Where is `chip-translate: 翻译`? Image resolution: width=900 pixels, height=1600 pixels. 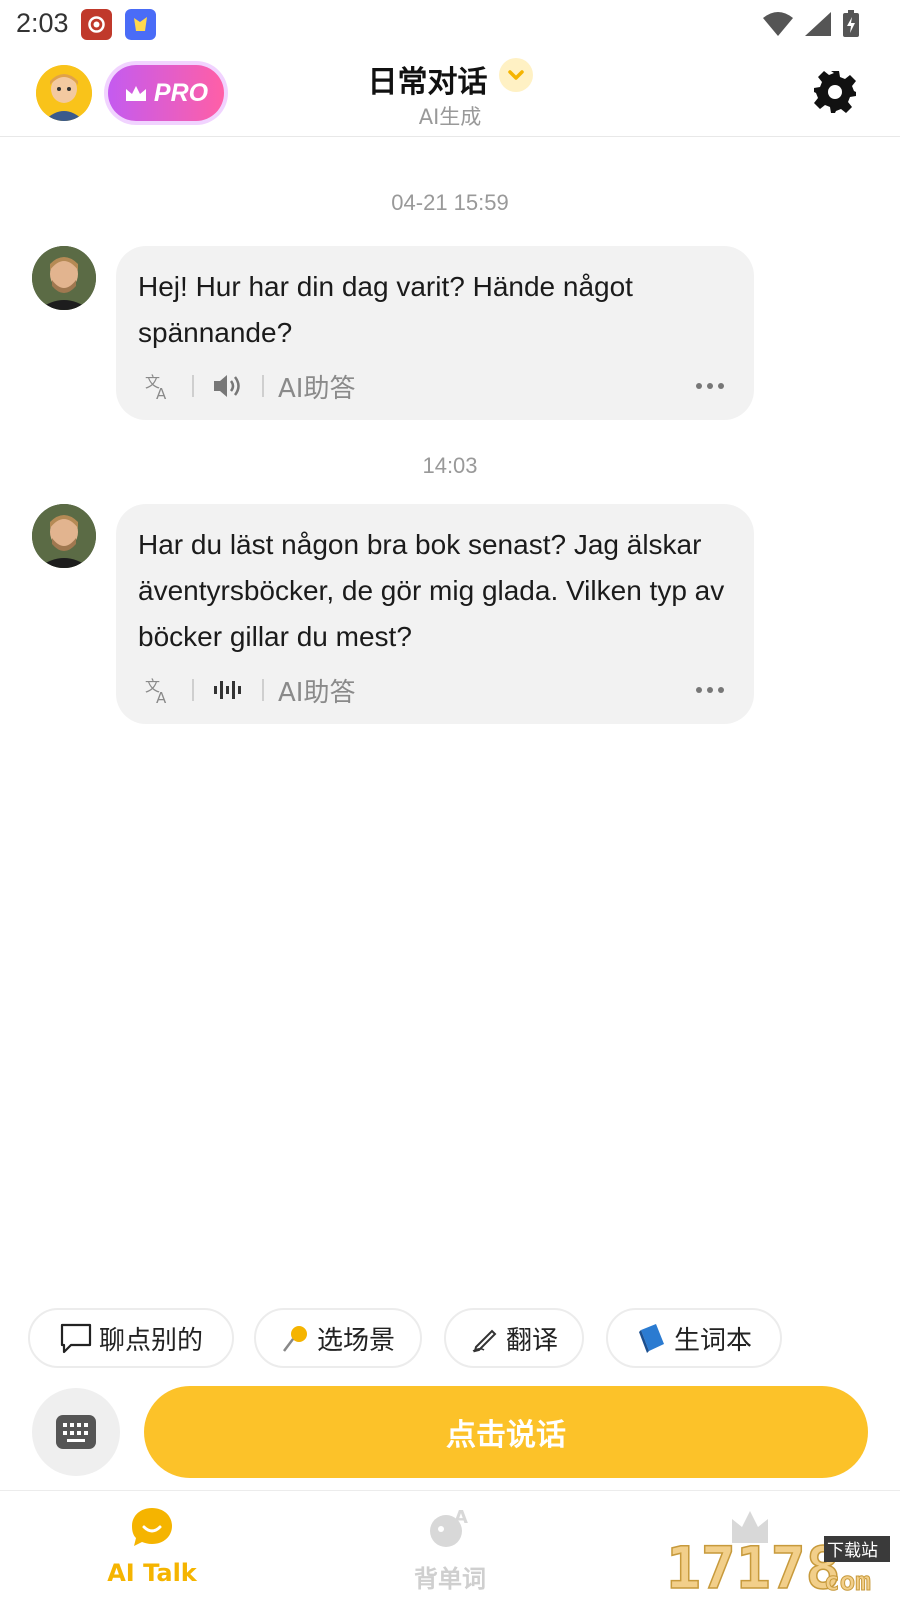
chip-translate: 翻译 is located at coordinates (514, 1338).